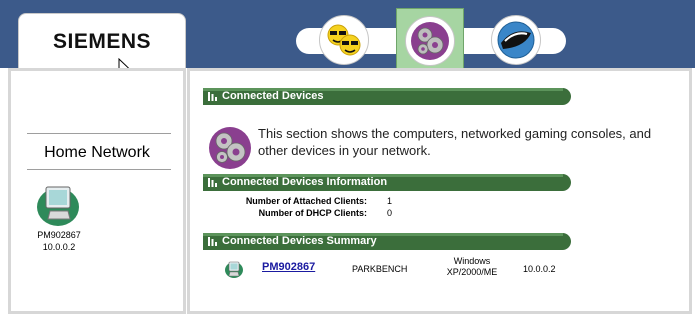 This screenshot has width=695, height=317. What do you see at coordinates (299, 241) in the screenshot?
I see `section-title: Connected Devices Summary` at bounding box center [299, 241].